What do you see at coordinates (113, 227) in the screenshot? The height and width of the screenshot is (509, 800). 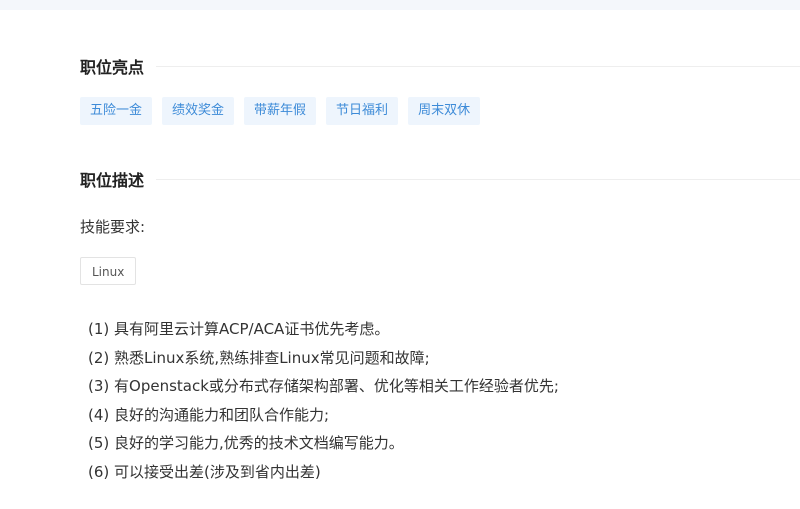 I see `skills-label: 技能要求:` at bounding box center [113, 227].